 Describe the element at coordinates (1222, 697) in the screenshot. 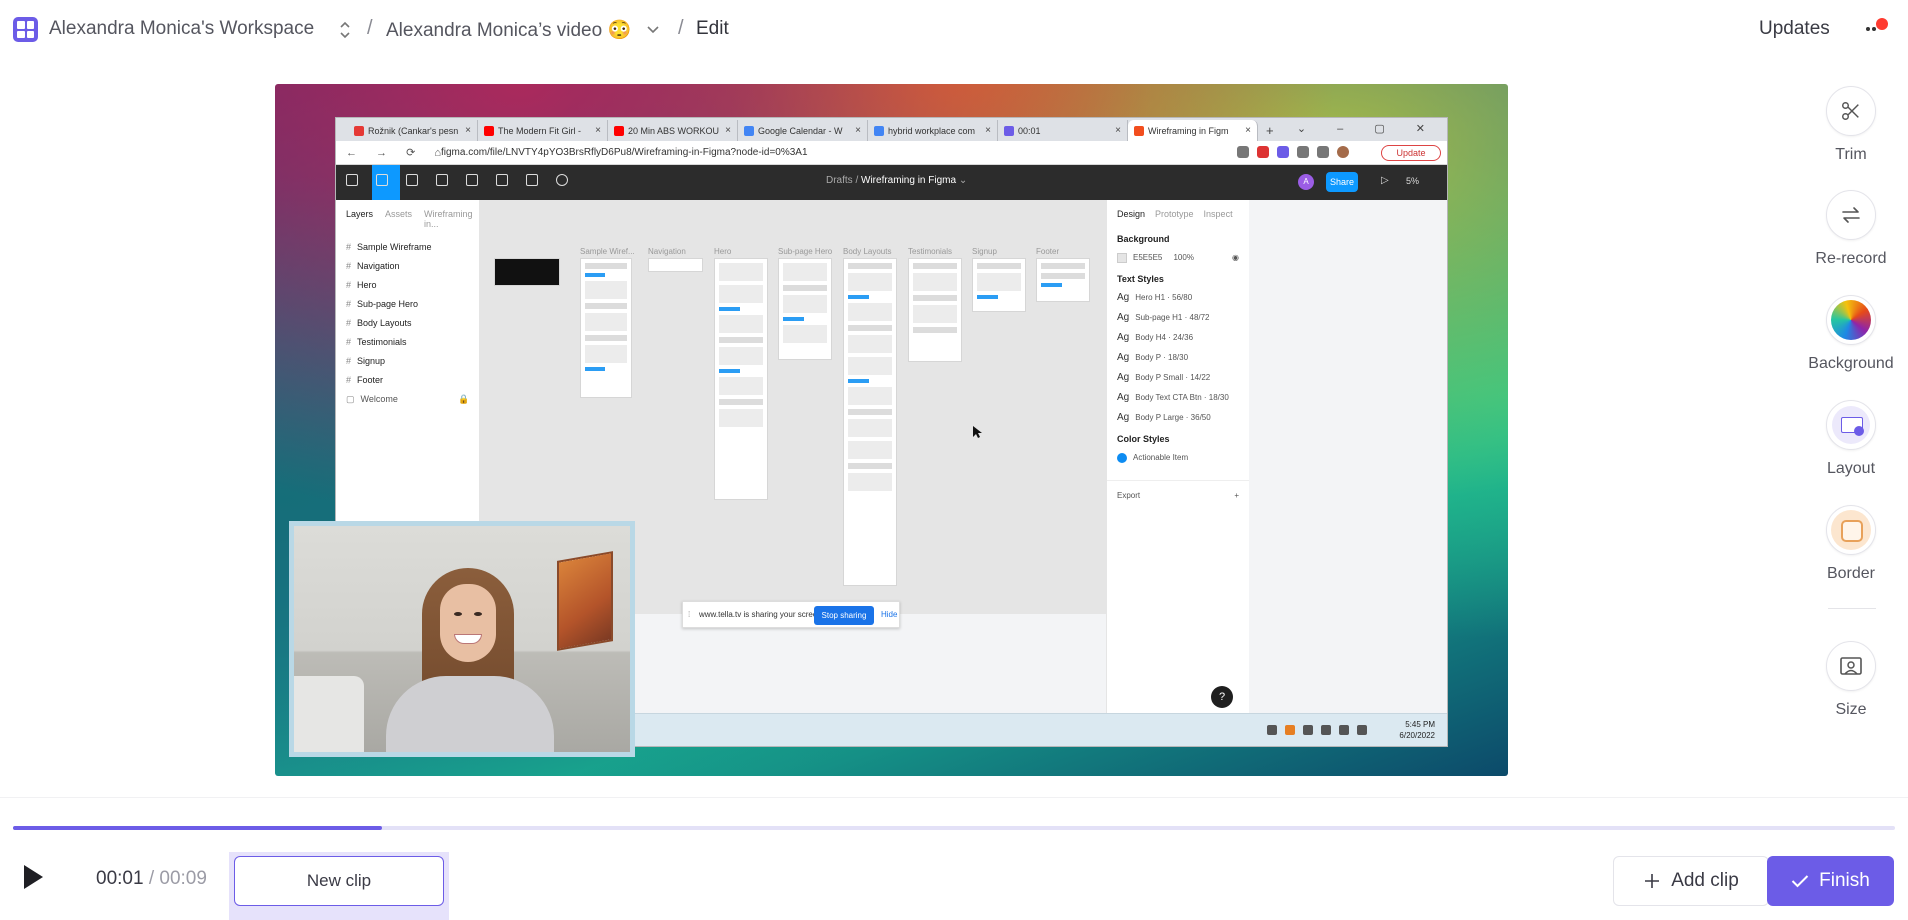

I see `help-icon: ?` at that location.